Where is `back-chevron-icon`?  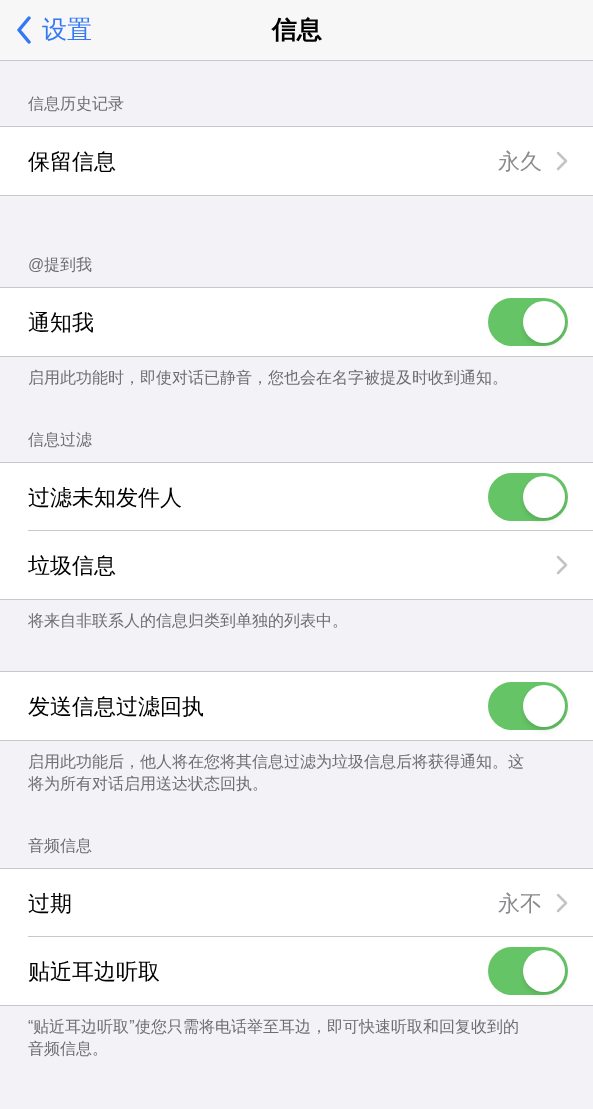 back-chevron-icon is located at coordinates (24, 30).